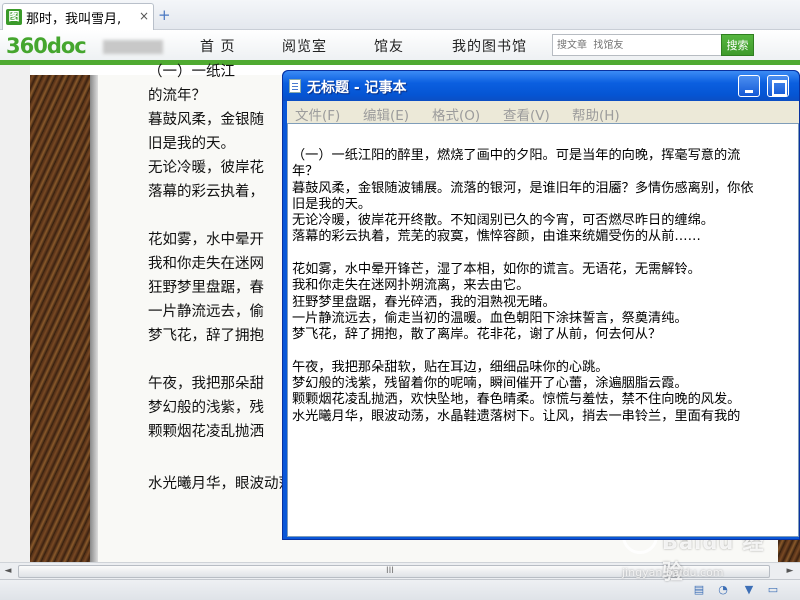  I want to click on notepad-line: 花如雾，水中晕开锋芒，湿了本相，如你的谎言。无语花，无需解铃。, so click(496, 270).